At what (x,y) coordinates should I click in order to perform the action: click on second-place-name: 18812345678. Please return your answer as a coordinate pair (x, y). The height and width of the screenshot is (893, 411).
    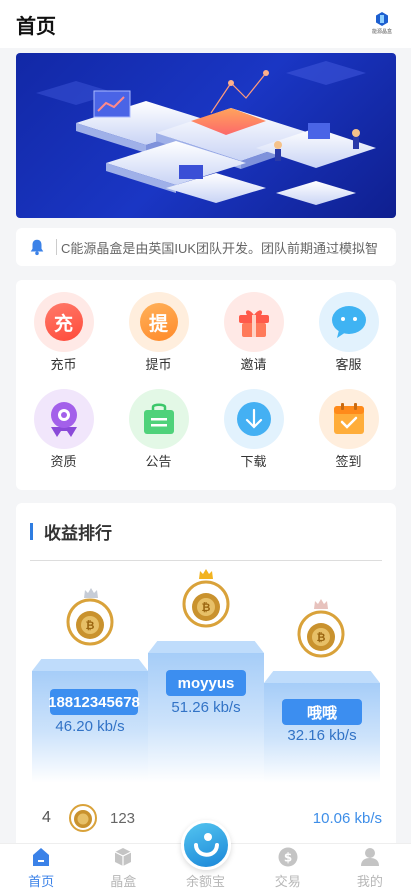
    Looking at the image, I should click on (94, 702).